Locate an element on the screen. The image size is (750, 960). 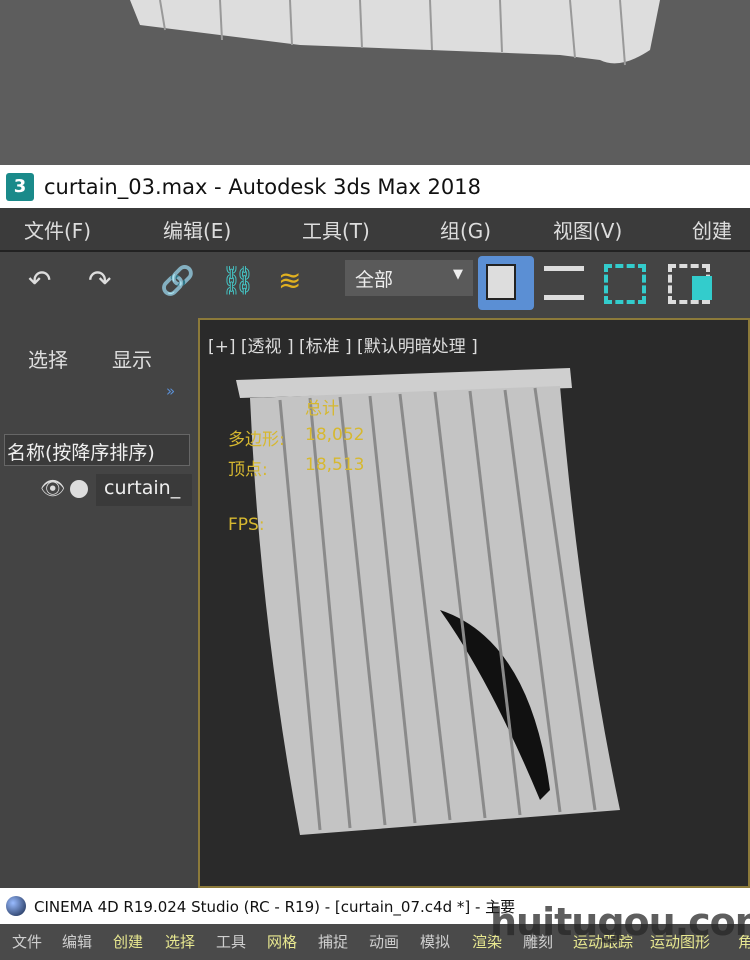
stats-polys-value: 18,052 is located at coordinates (335, 435).